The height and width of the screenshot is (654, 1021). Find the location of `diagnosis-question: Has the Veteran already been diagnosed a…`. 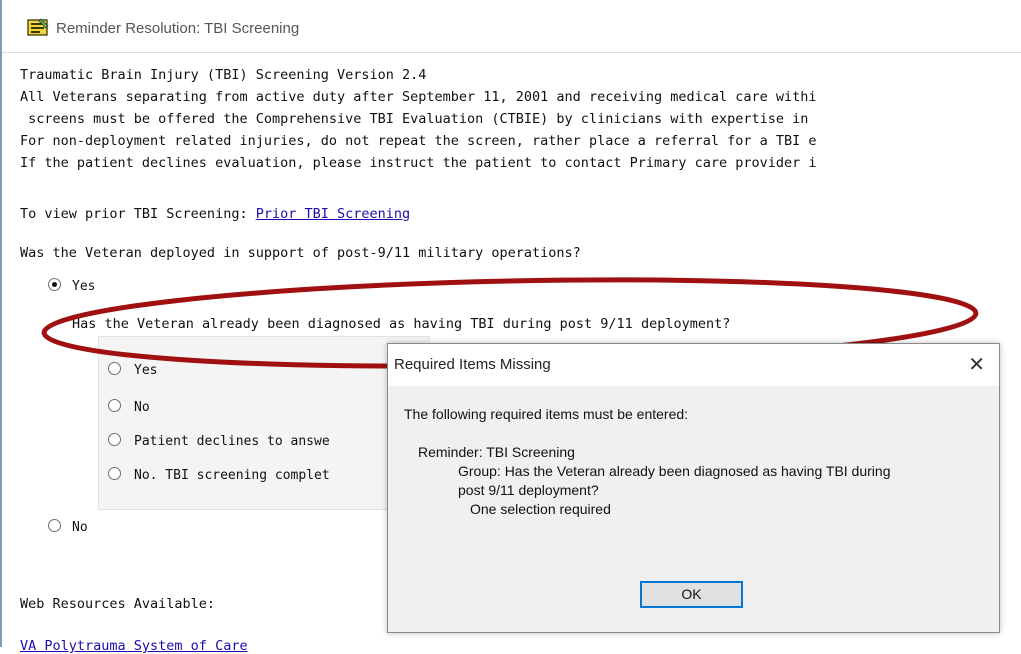

diagnosis-question: Has the Veteran already been diagnosed a… is located at coordinates (401, 324).